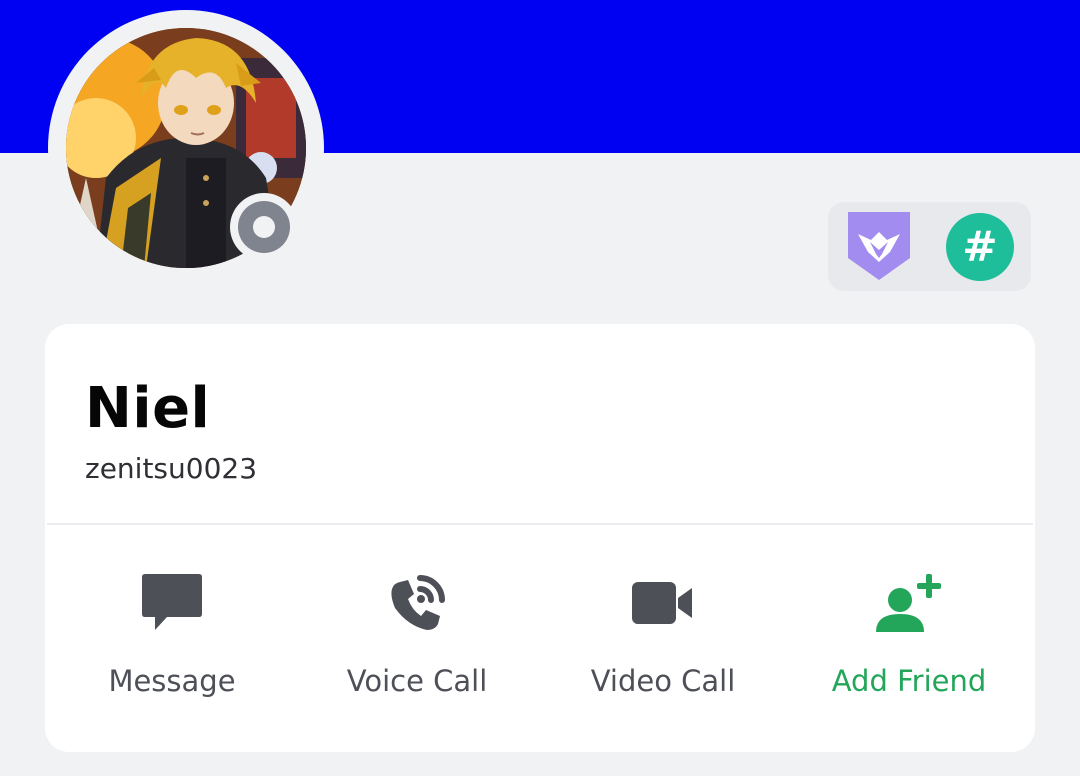 The image size is (1080, 776). I want to click on voice-call-button: Voice Call, so click(417, 637).